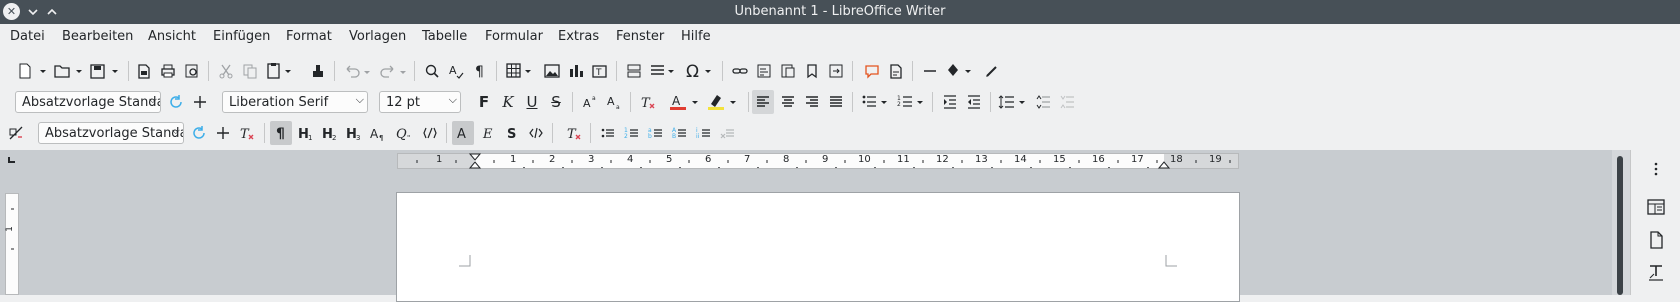 The image size is (1680, 302). What do you see at coordinates (812, 102) in the screenshot?
I see `align-right-button` at bounding box center [812, 102].